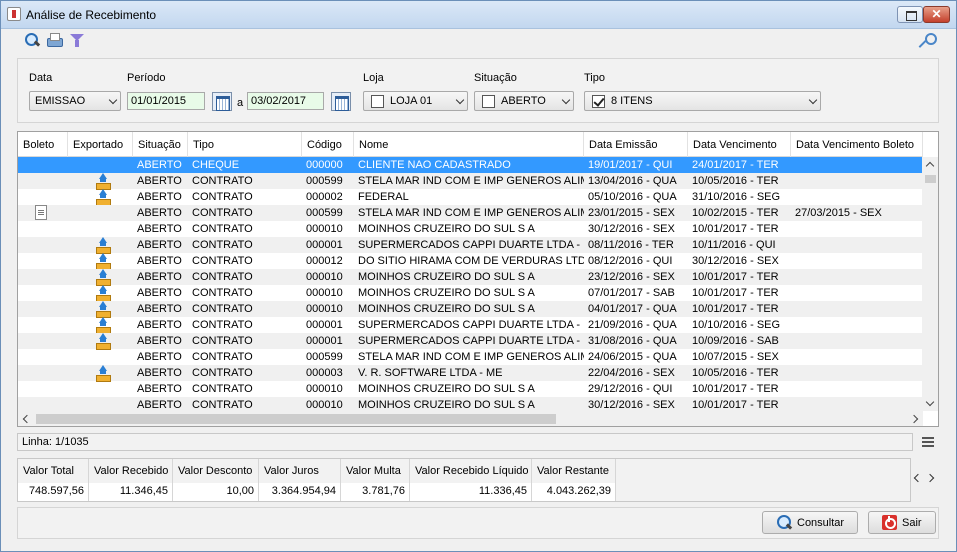 This screenshot has width=957, height=552. What do you see at coordinates (598, 101) in the screenshot?
I see `tipo-checkbox` at bounding box center [598, 101].